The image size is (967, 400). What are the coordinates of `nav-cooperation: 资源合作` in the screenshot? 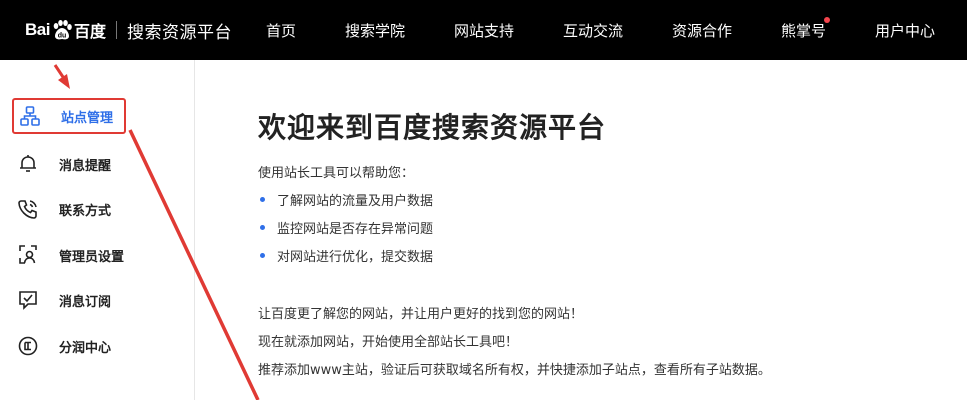 It's located at (702, 30).